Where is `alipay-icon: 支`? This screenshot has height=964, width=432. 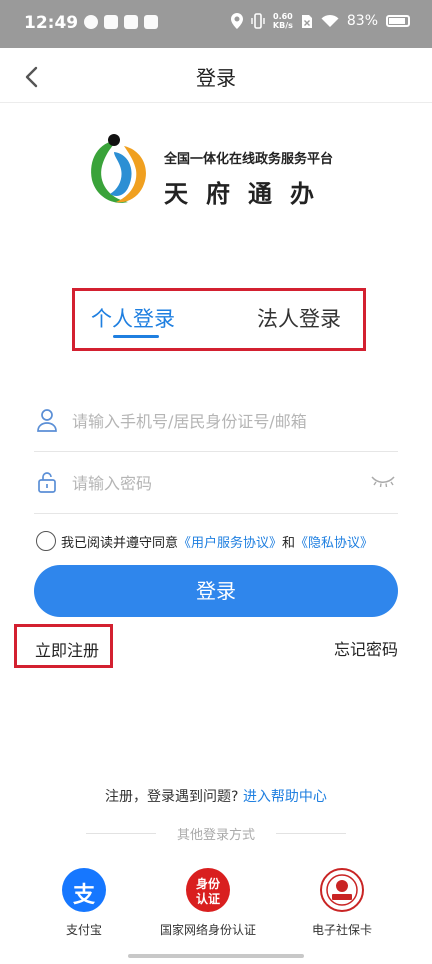
alipay-icon: 支 is located at coordinates (84, 890).